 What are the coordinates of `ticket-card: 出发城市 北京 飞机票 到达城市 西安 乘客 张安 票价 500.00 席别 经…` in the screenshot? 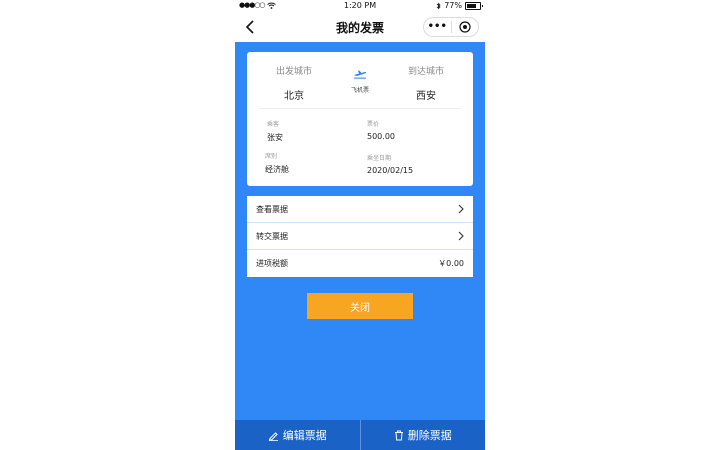 It's located at (360, 119).